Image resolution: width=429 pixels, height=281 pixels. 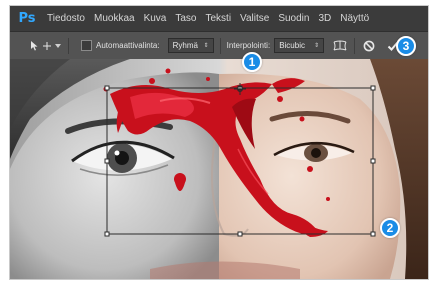 What do you see at coordinates (390, 228) in the screenshot?
I see `callout-2: 2` at bounding box center [390, 228].